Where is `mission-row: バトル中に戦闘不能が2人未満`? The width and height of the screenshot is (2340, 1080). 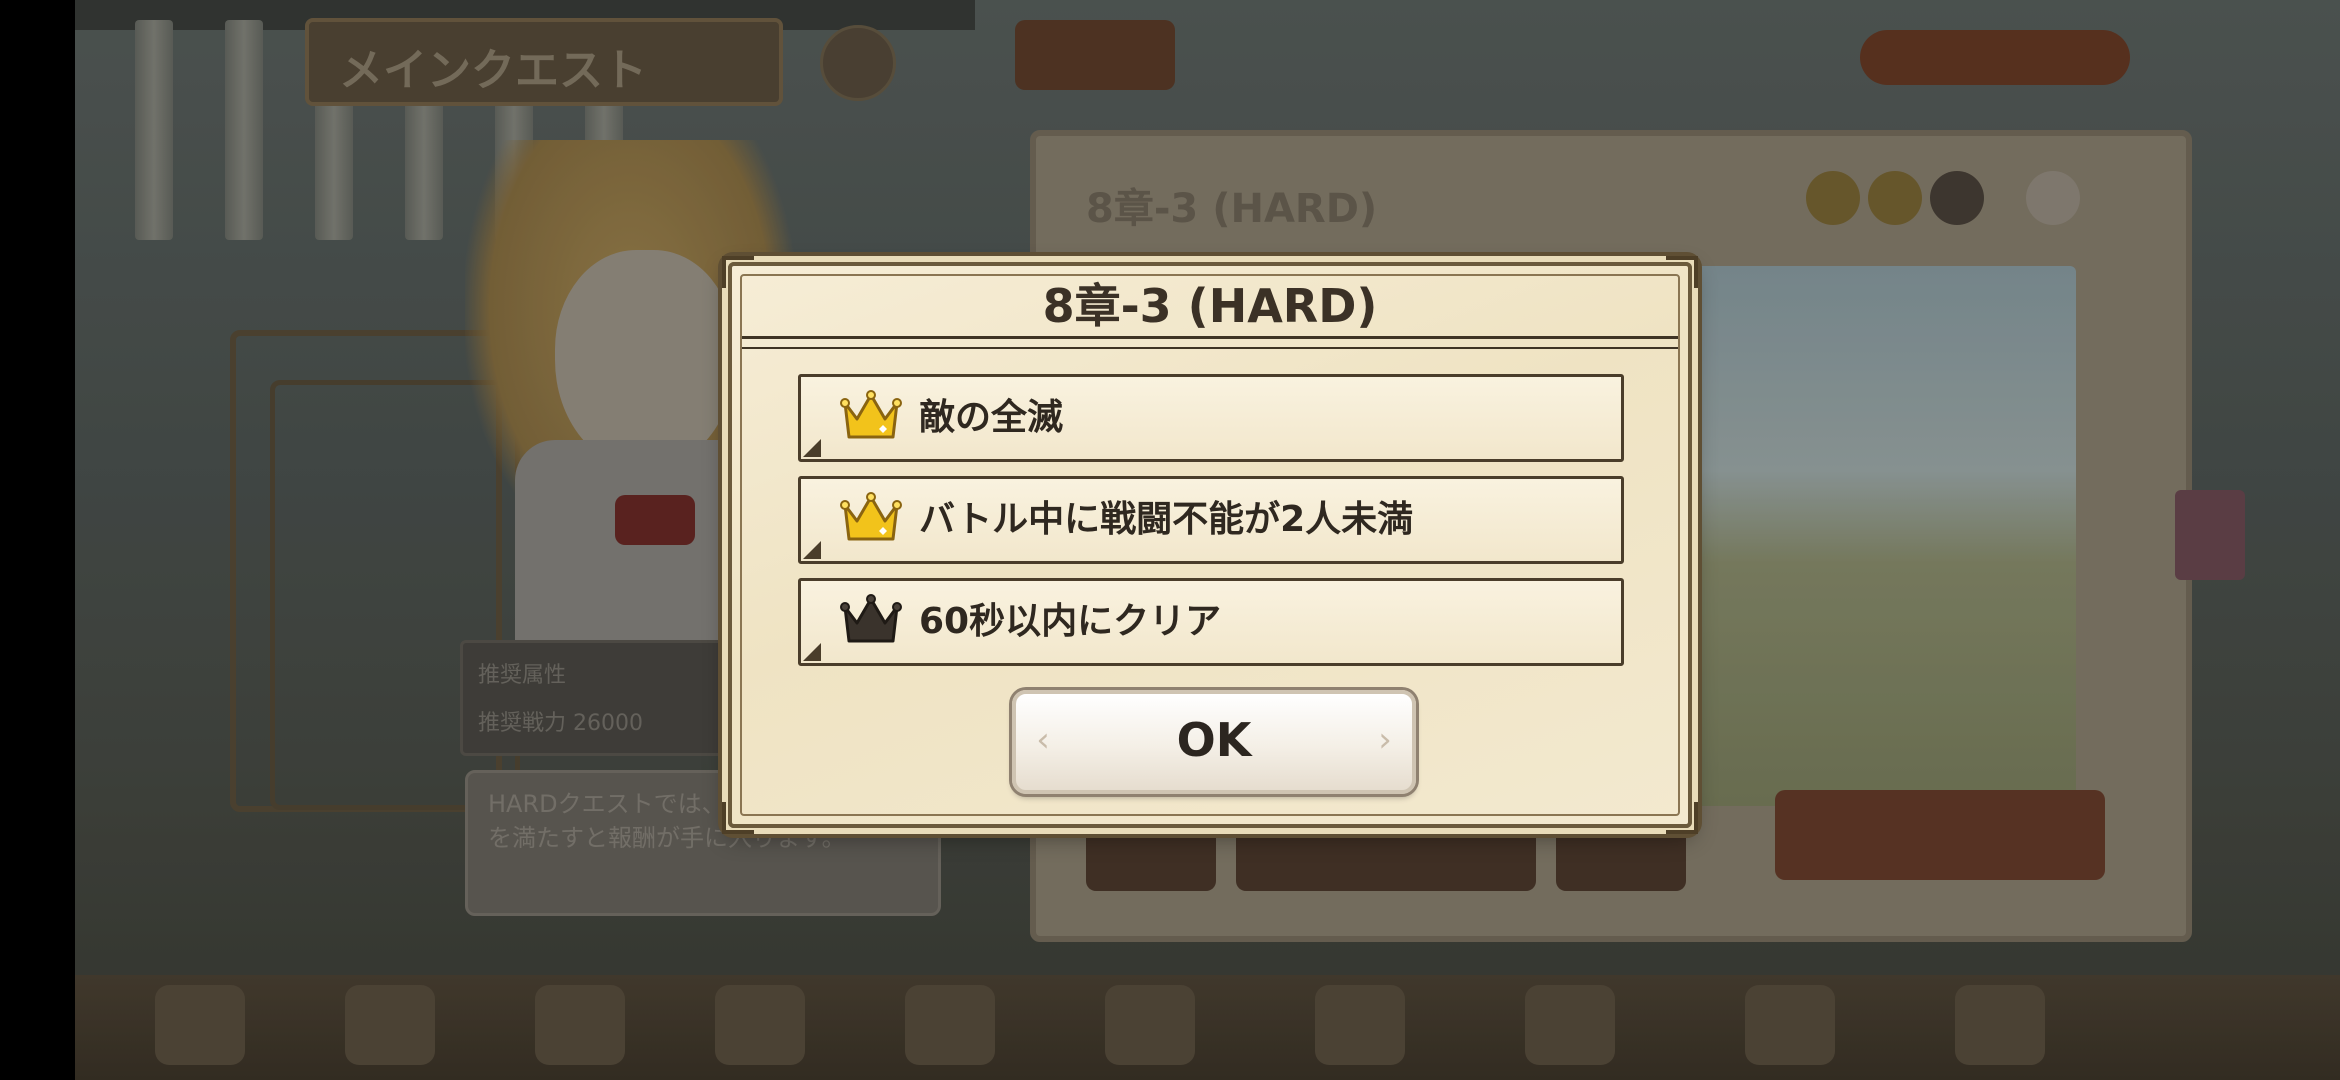
mission-row: バトル中に戦闘不能が2人未満 is located at coordinates (1211, 520).